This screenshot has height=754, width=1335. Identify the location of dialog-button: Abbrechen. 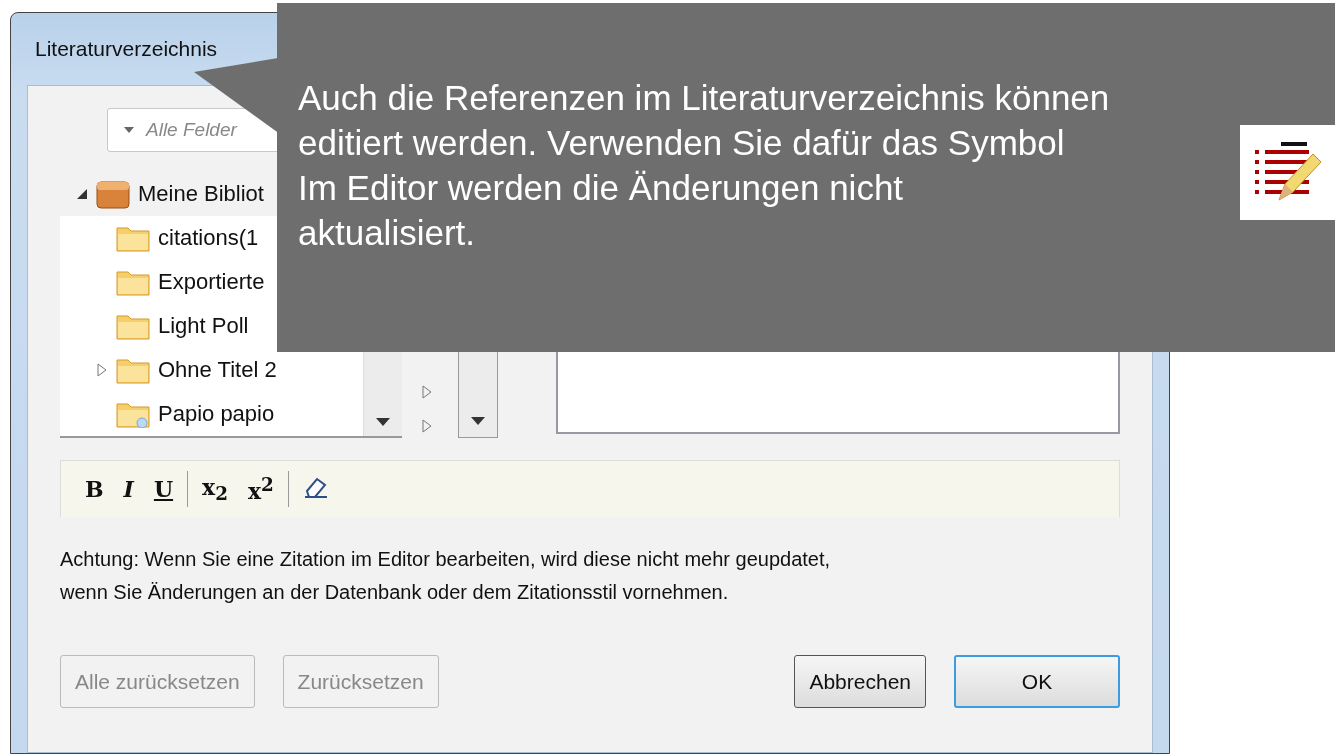
(860, 681).